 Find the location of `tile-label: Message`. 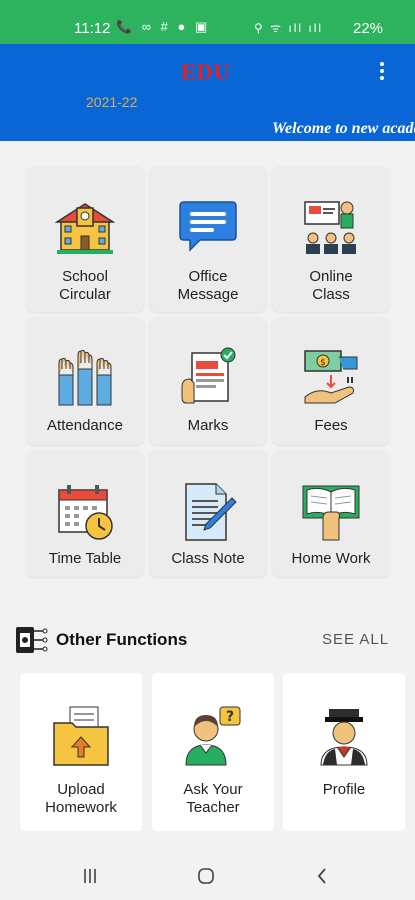

tile-label: Message is located at coordinates (208, 294).